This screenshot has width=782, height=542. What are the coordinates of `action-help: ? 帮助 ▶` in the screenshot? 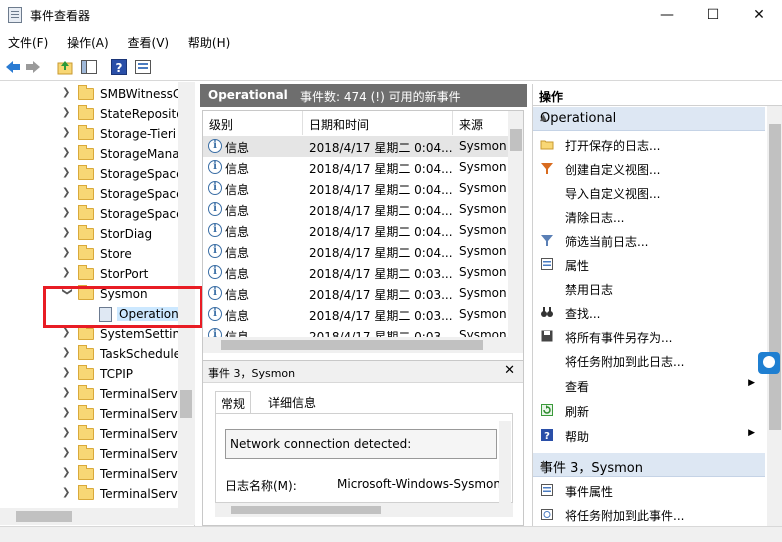 It's located at (649, 435).